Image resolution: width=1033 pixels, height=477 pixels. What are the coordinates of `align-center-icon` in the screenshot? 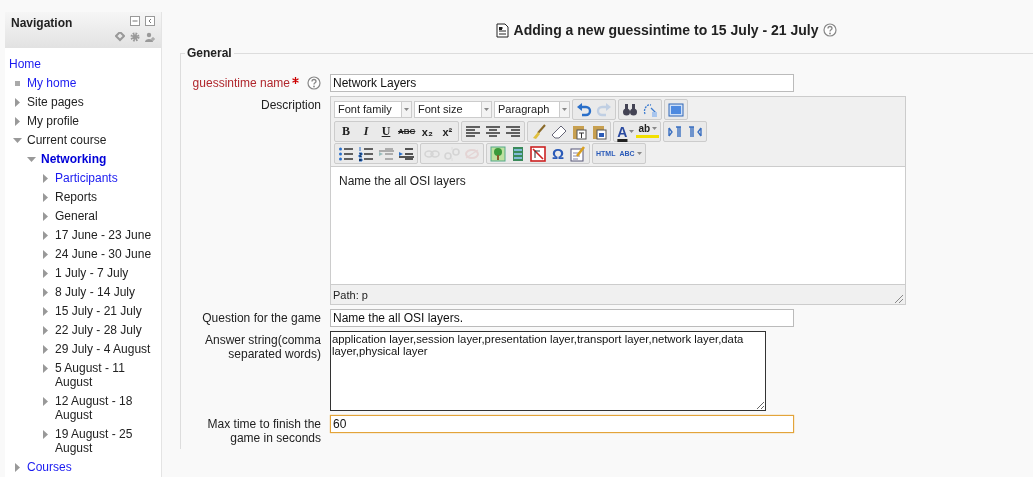 It's located at (493, 131).